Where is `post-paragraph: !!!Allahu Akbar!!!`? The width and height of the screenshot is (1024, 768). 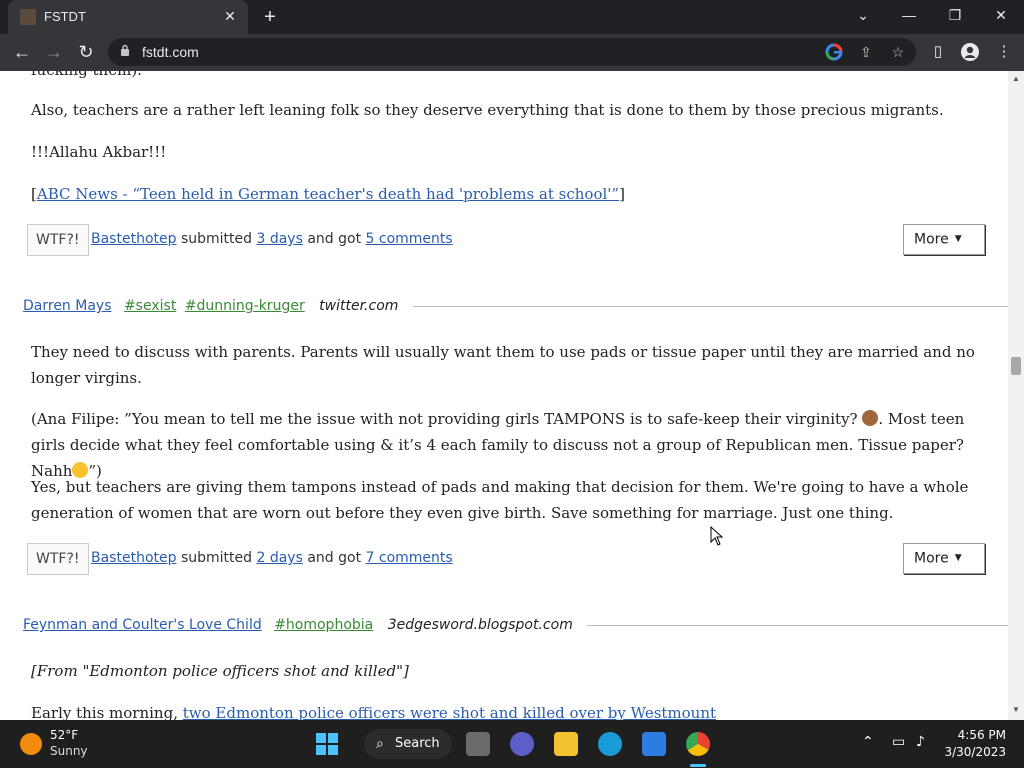 post-paragraph: !!!Allahu Akbar!!! is located at coordinates (99, 152).